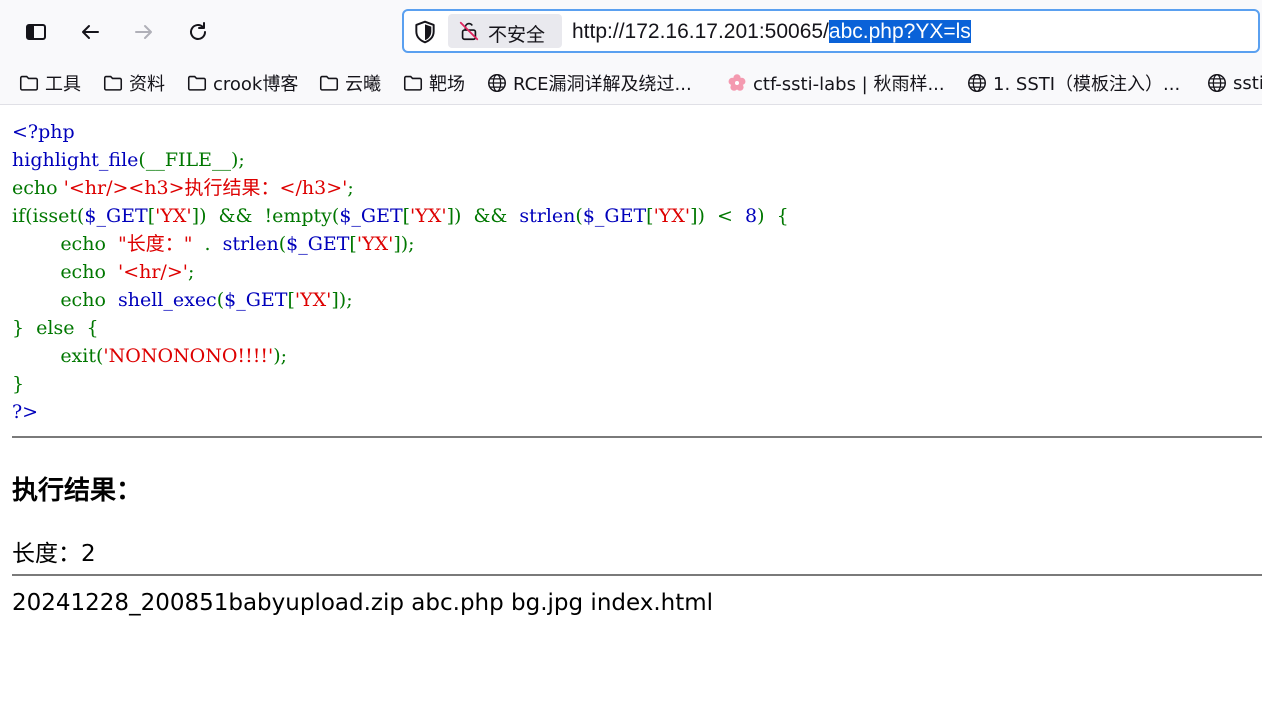 Image resolution: width=1262 pixels, height=727 pixels. What do you see at coordinates (469, 31) in the screenshot?
I see `insecure-lock-icon` at bounding box center [469, 31].